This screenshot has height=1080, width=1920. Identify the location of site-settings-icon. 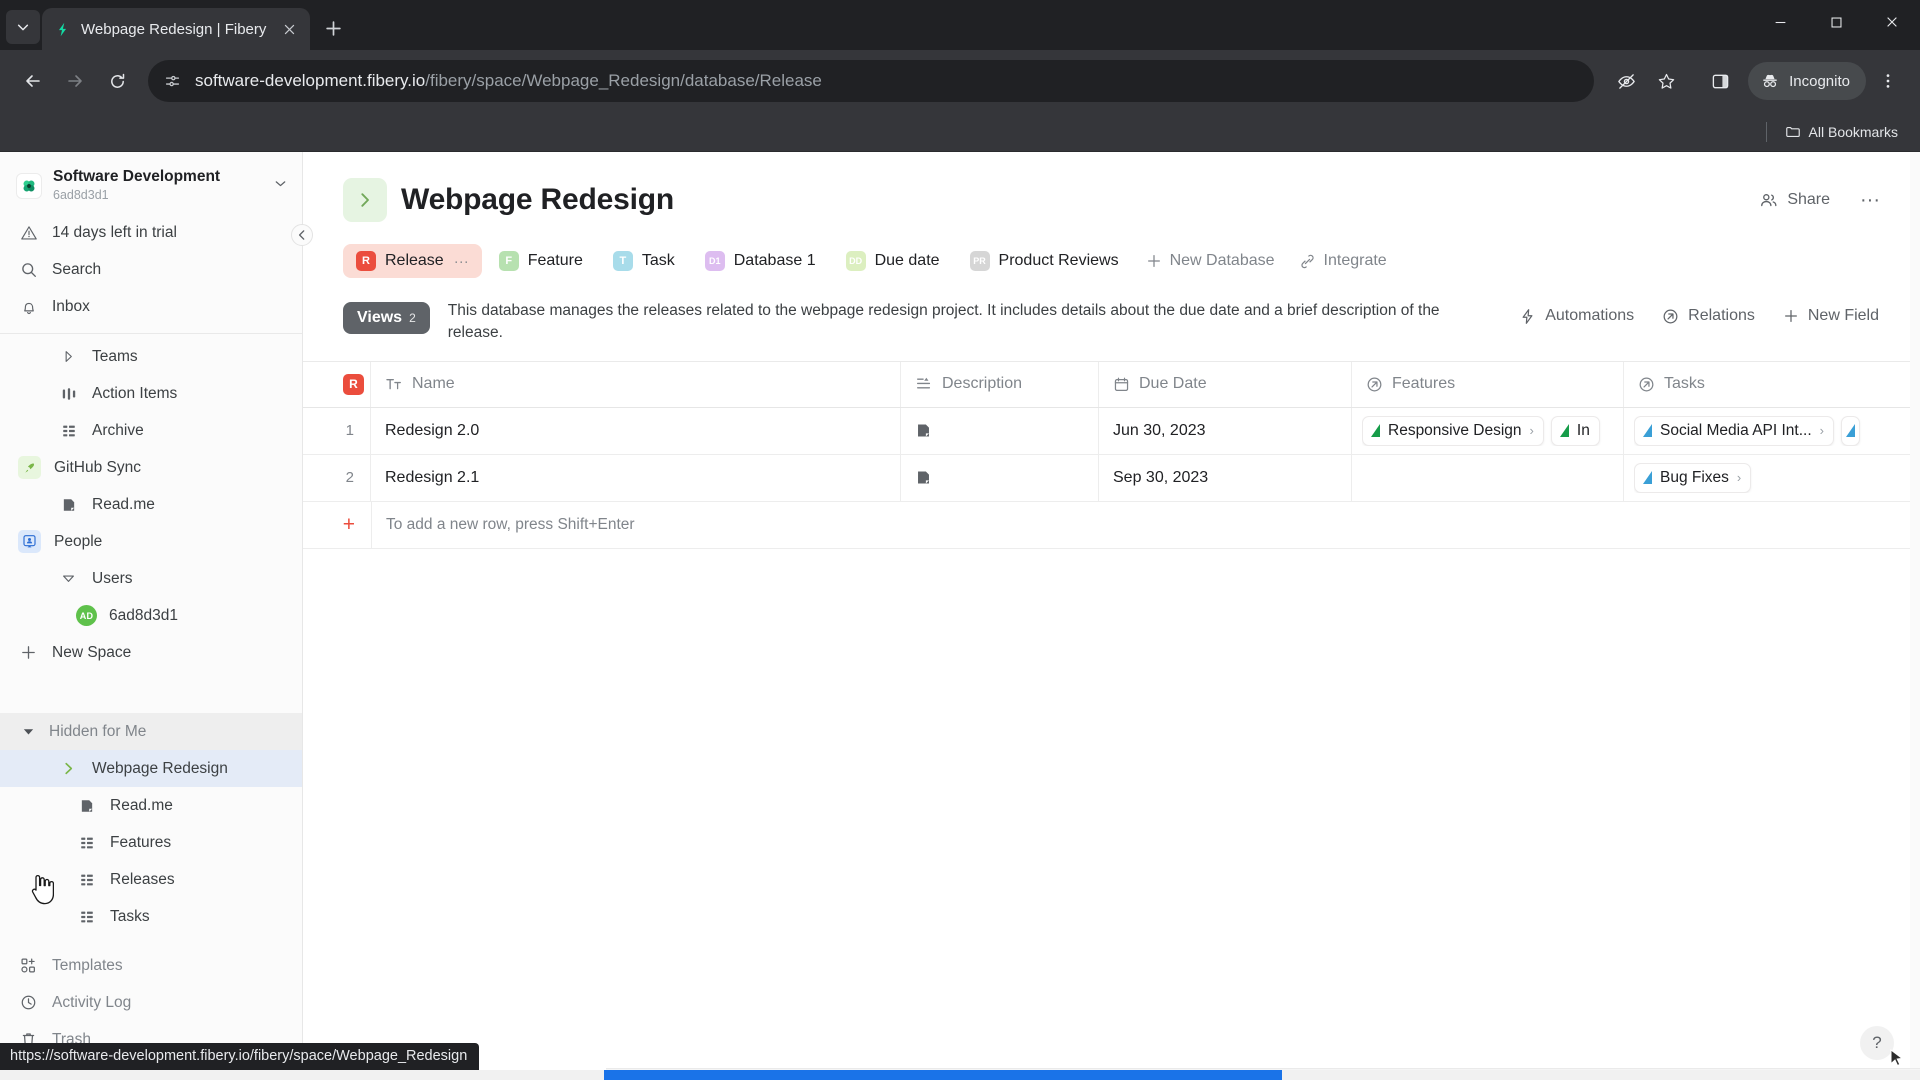
(172, 81).